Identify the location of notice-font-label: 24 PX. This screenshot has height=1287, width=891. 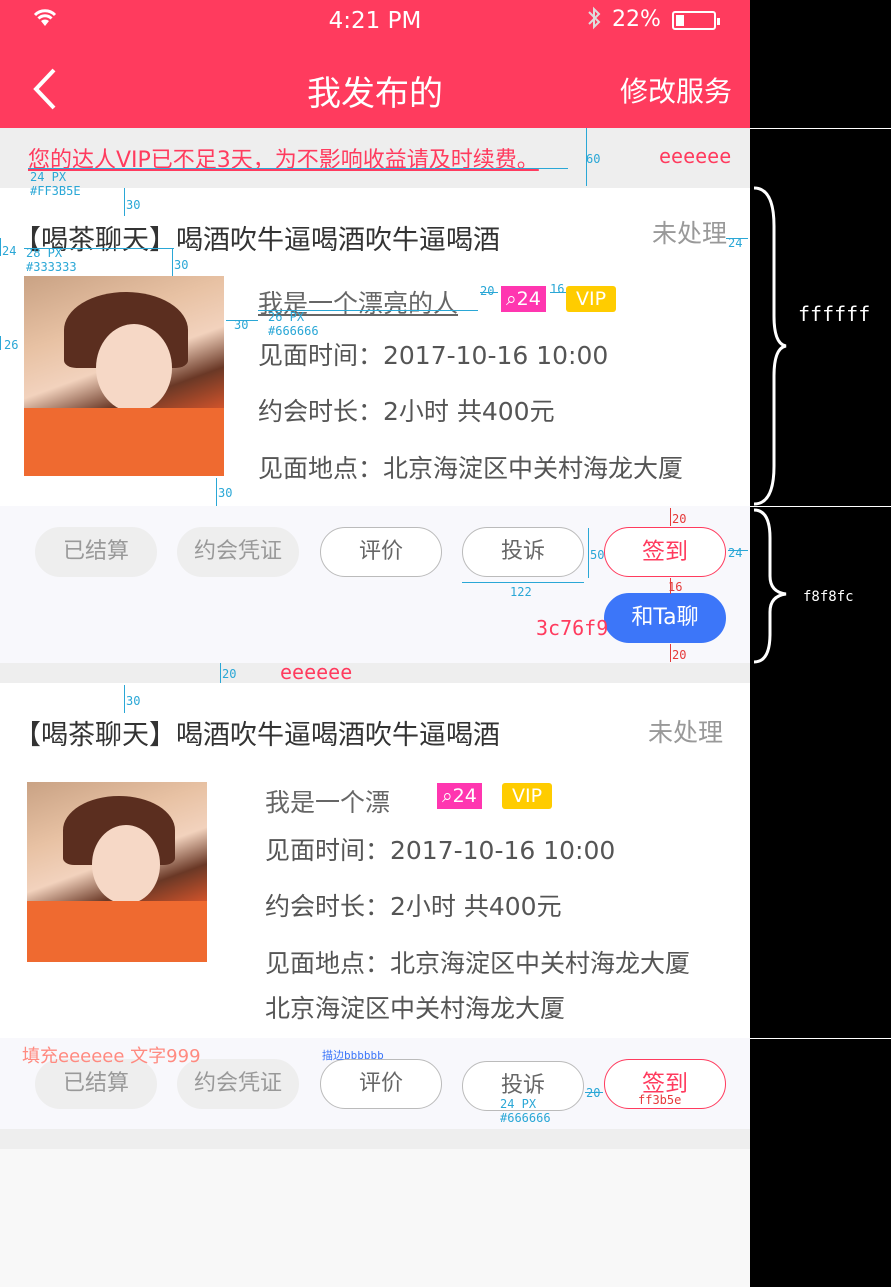
(48, 177).